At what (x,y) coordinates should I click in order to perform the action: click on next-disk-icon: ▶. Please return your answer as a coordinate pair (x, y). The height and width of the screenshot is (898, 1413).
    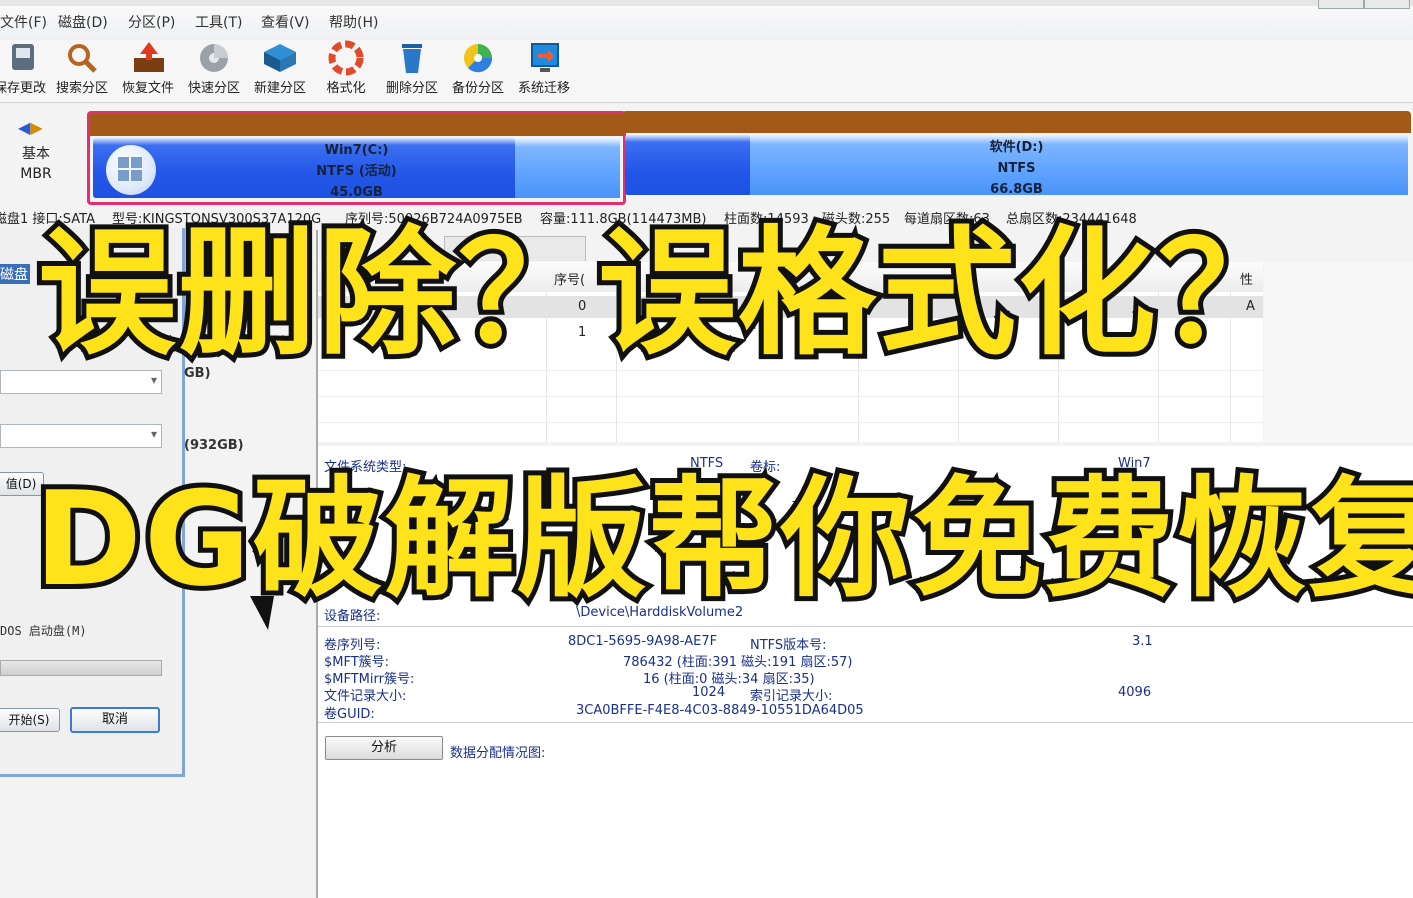
    Looking at the image, I should click on (36, 127).